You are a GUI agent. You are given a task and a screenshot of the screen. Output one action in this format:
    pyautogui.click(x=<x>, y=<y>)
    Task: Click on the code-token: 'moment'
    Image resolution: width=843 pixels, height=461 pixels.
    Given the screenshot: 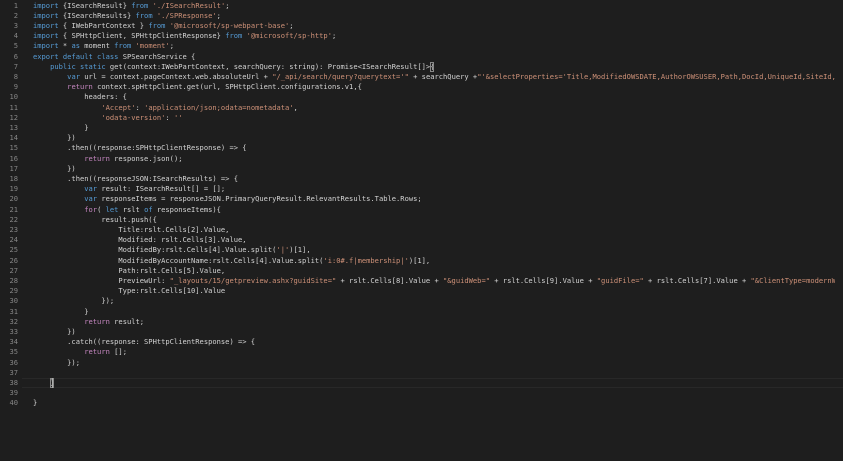 What is the action you would take?
    pyautogui.click(x=152, y=46)
    